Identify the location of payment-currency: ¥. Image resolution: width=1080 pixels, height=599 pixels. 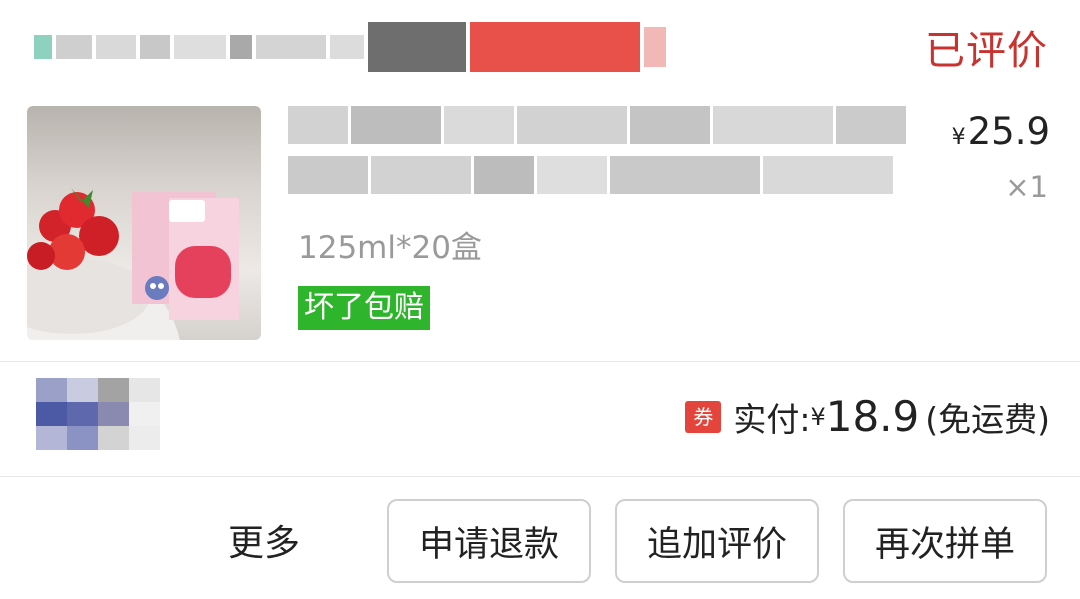
(818, 416).